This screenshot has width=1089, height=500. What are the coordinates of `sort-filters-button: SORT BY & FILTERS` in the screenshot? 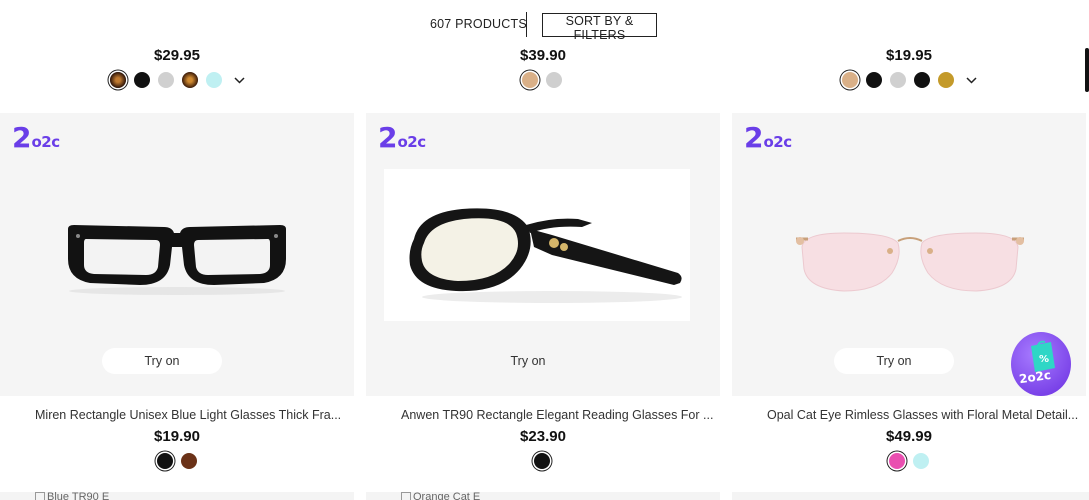 It's located at (599, 27).